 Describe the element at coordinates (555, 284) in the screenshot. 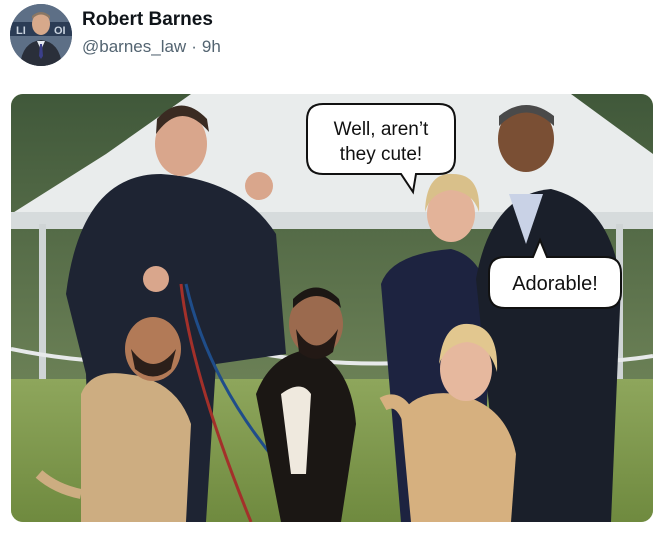

I see `speech-bubble-2-text: Adorable!` at that location.